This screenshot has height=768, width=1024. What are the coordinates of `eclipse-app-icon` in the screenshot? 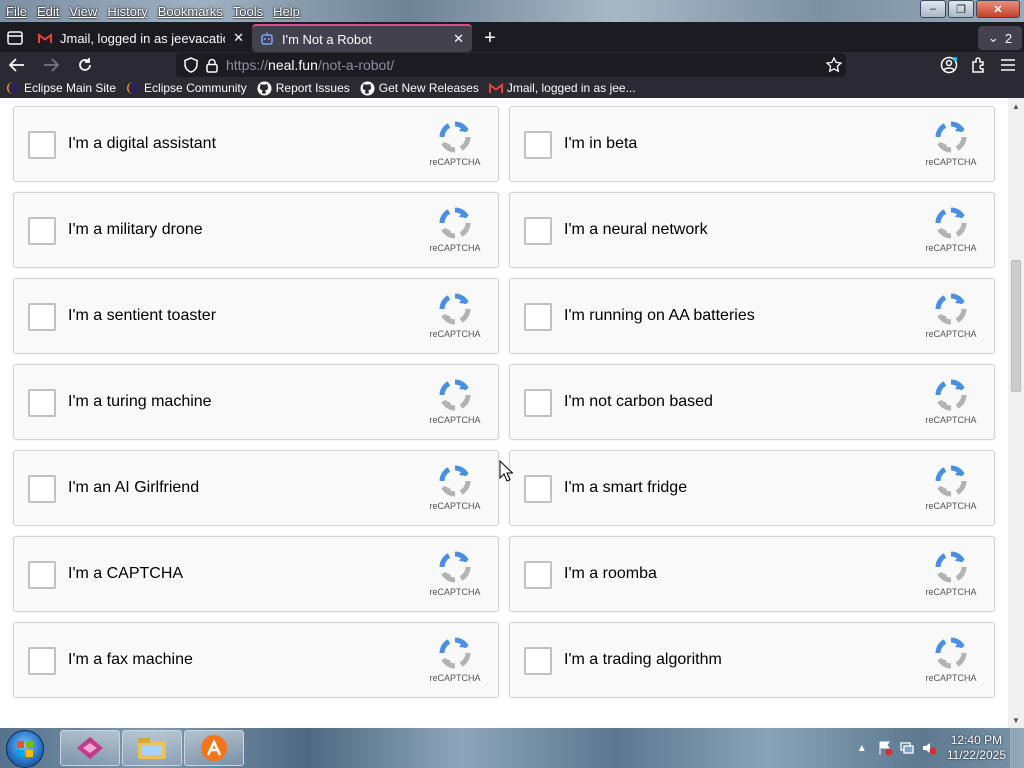 It's located at (90, 748).